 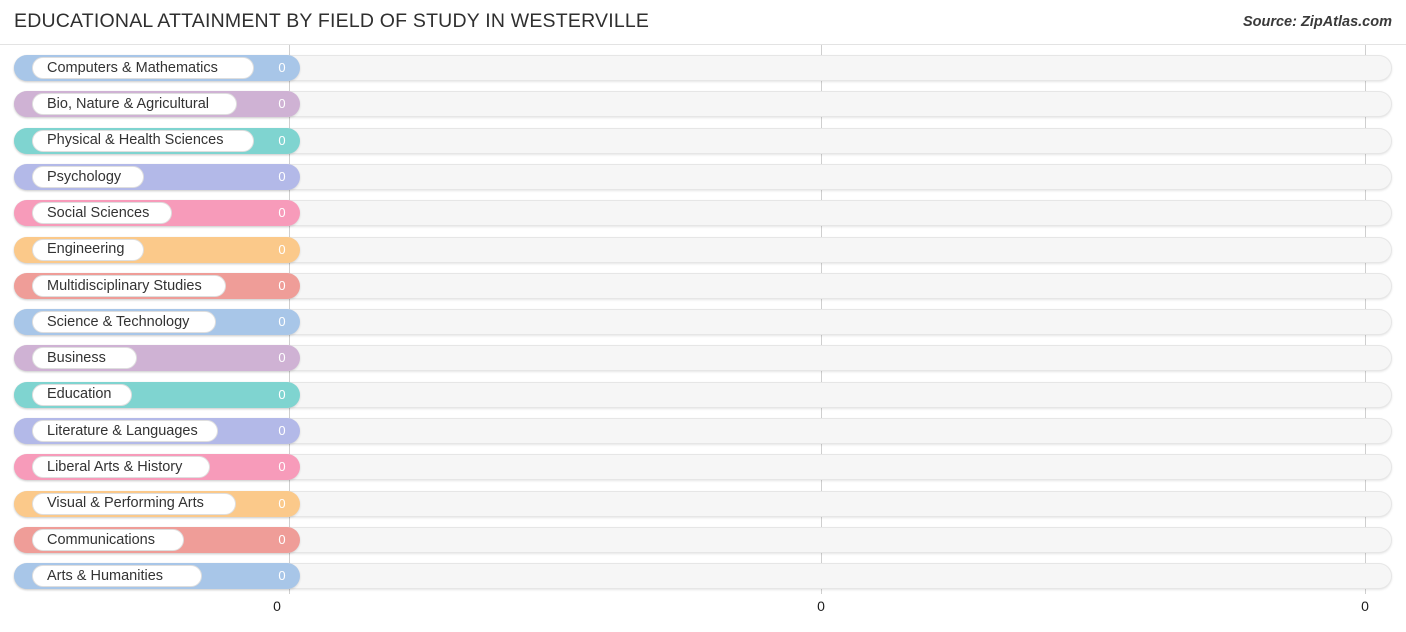 I want to click on chart-row: 0 Psychology, so click(x=703, y=176).